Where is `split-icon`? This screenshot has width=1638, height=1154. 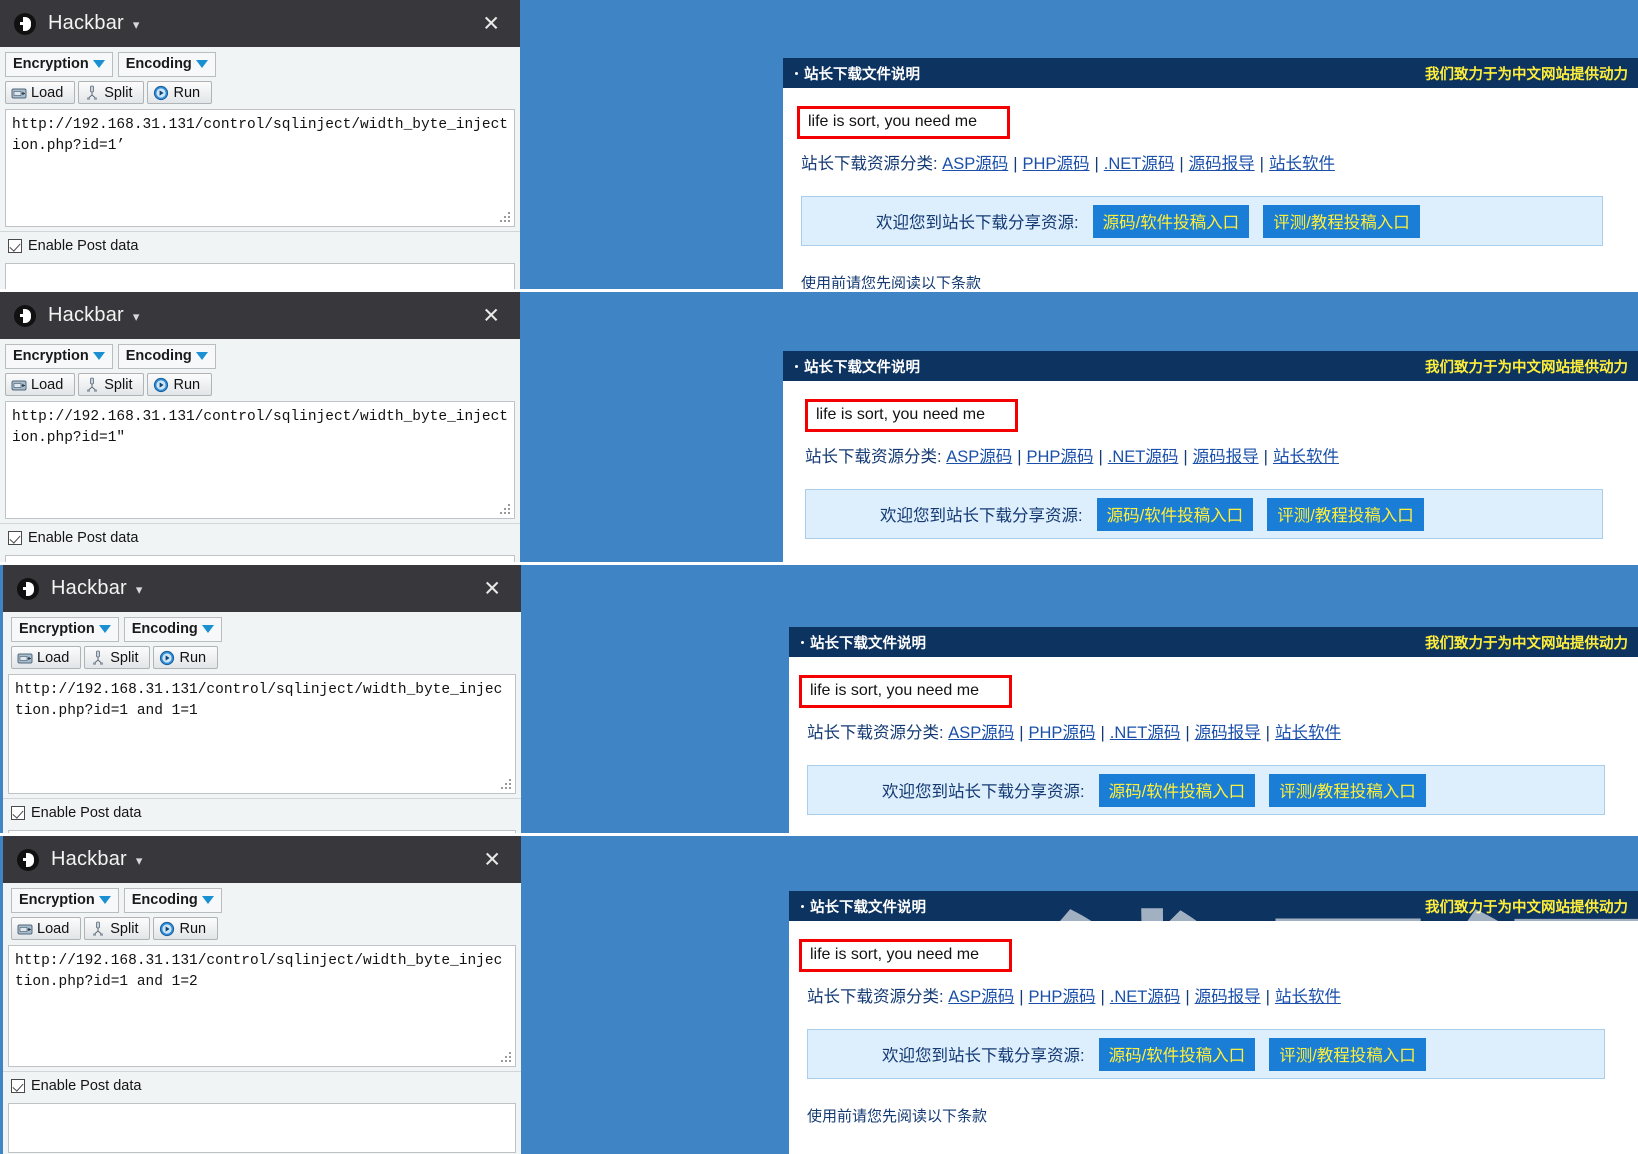
split-icon is located at coordinates (98, 657).